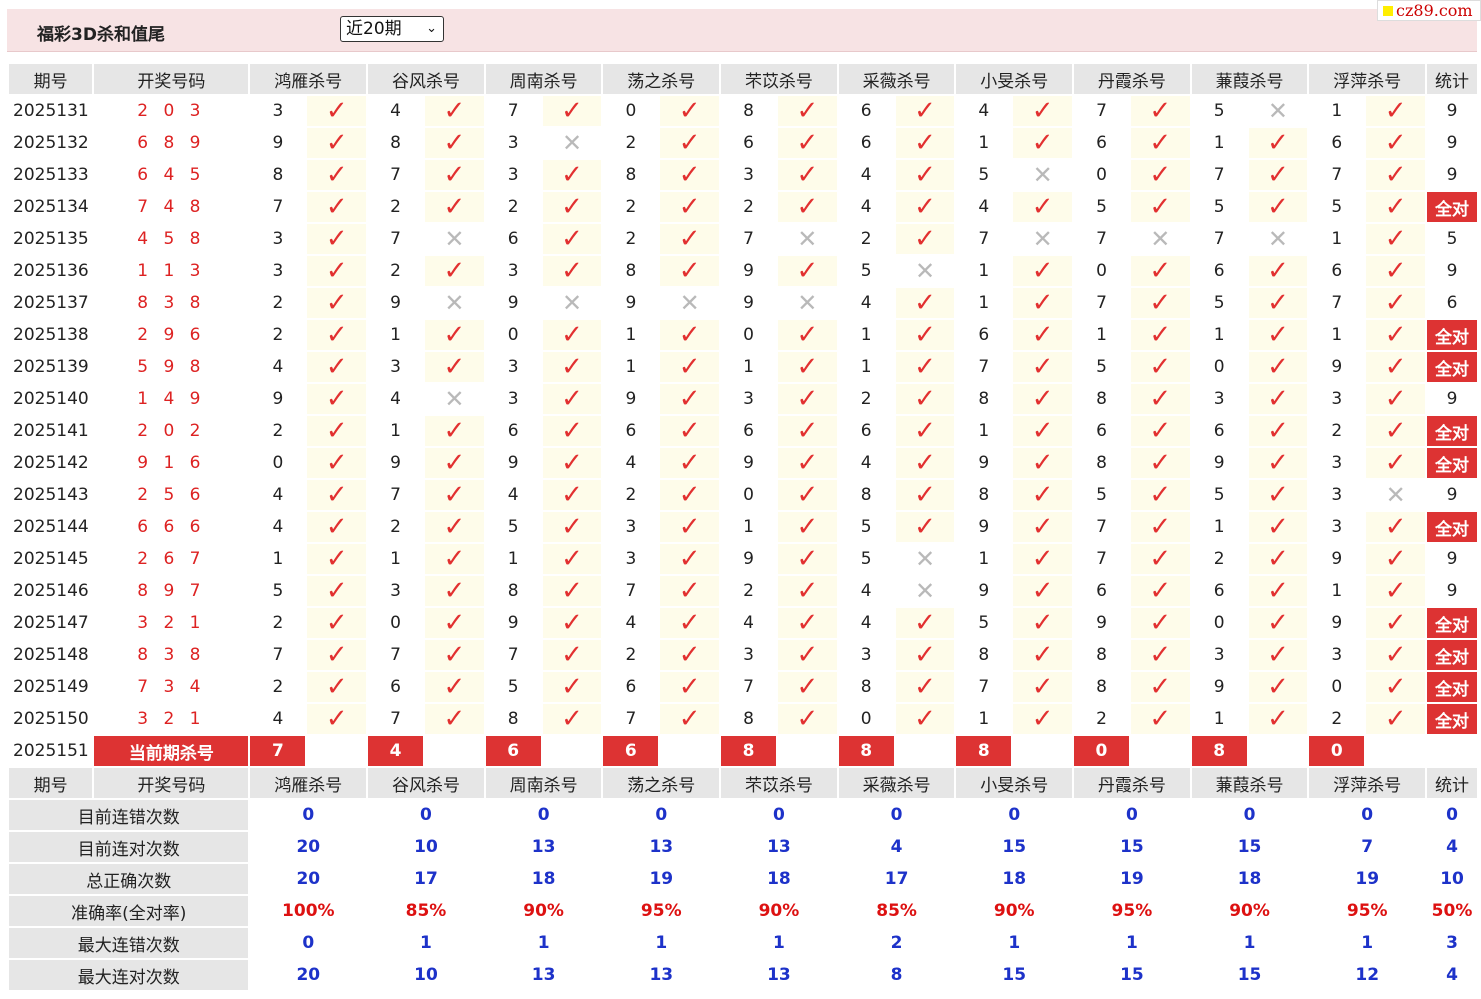 This screenshot has width=1481, height=999. I want to click on summary-value: 19, so click(1367, 879).